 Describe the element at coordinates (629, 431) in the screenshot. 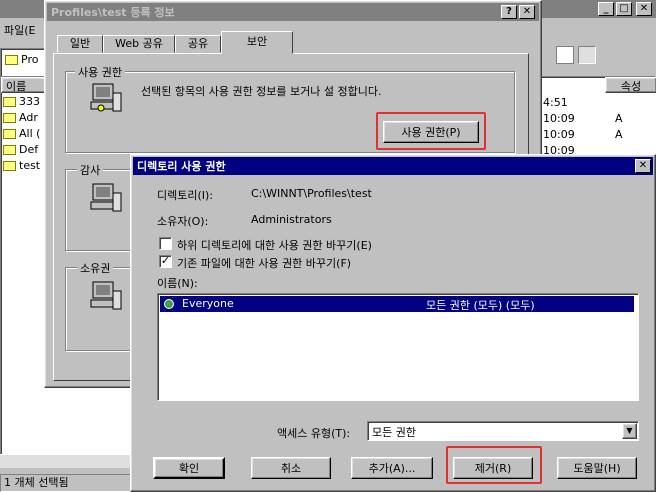

I see `dropdown-arrow-icon: ▼` at that location.